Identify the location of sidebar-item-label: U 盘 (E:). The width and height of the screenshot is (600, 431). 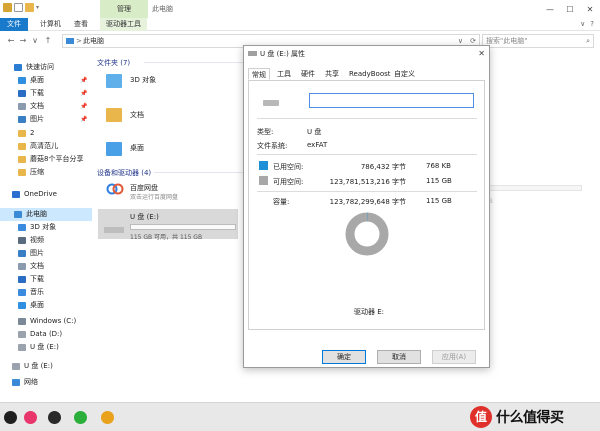
(44, 347).